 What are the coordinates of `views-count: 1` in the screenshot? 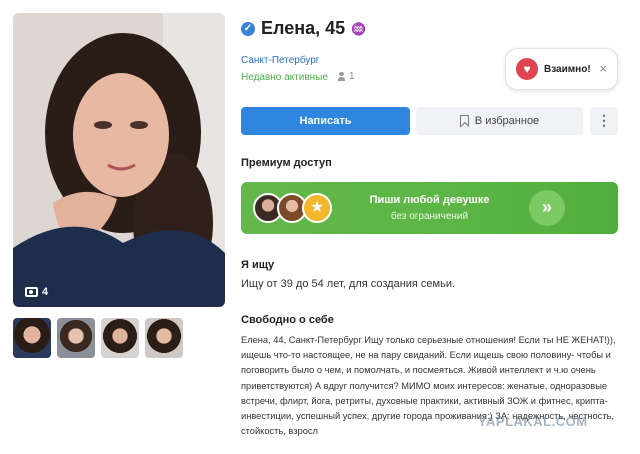 It's located at (352, 76).